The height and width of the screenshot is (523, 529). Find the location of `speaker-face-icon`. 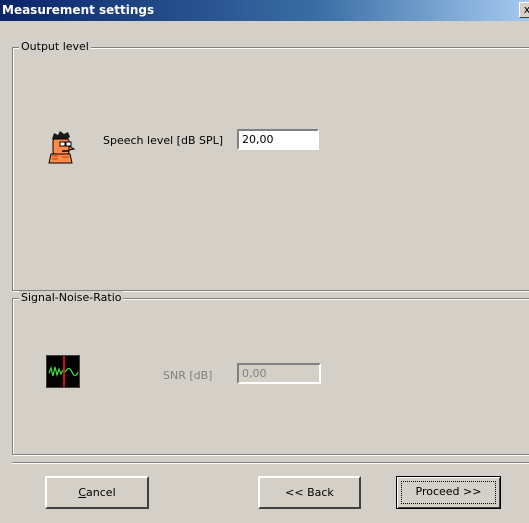

speaker-face-icon is located at coordinates (62, 147).